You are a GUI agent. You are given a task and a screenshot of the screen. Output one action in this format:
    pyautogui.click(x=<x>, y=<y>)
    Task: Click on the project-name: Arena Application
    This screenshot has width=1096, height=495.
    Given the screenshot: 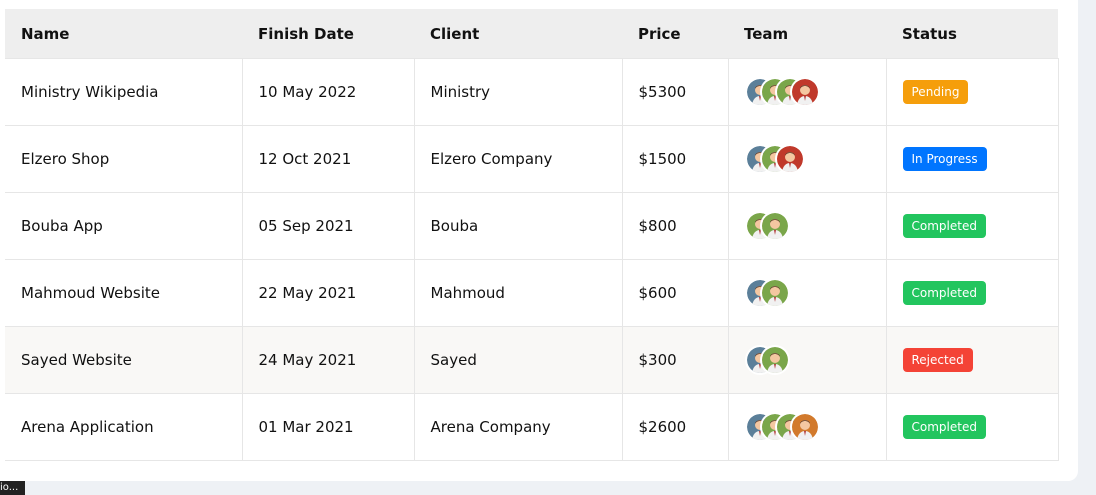 What is the action you would take?
    pyautogui.click(x=124, y=427)
    